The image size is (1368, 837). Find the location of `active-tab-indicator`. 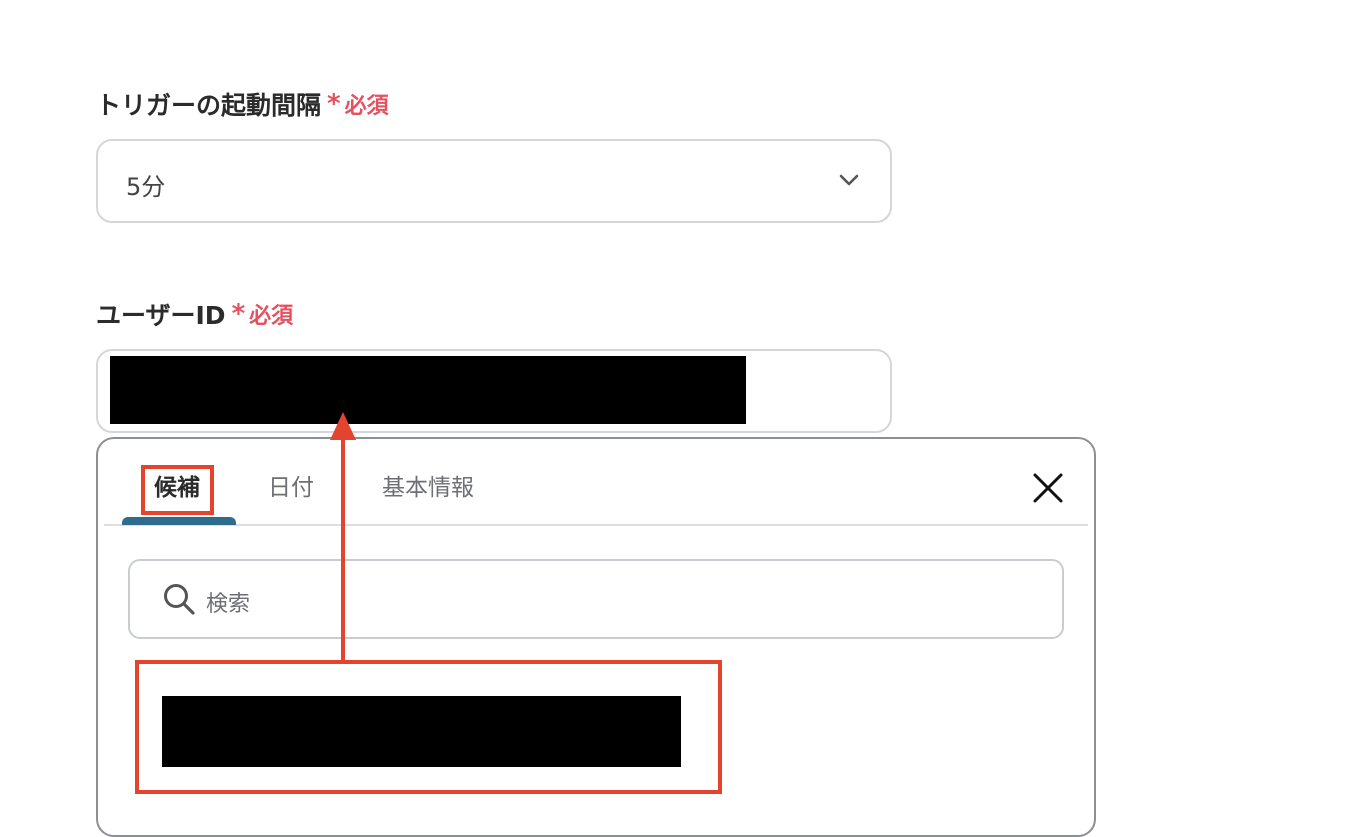

active-tab-indicator is located at coordinates (179, 521).